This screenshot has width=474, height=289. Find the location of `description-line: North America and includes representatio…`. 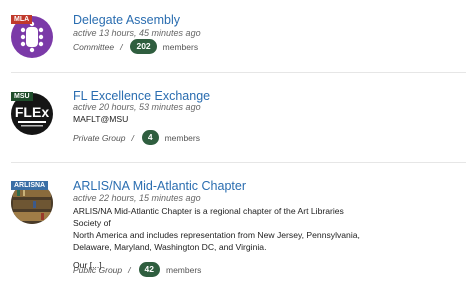

description-line: North America and includes representatio… is located at coordinates (216, 235).